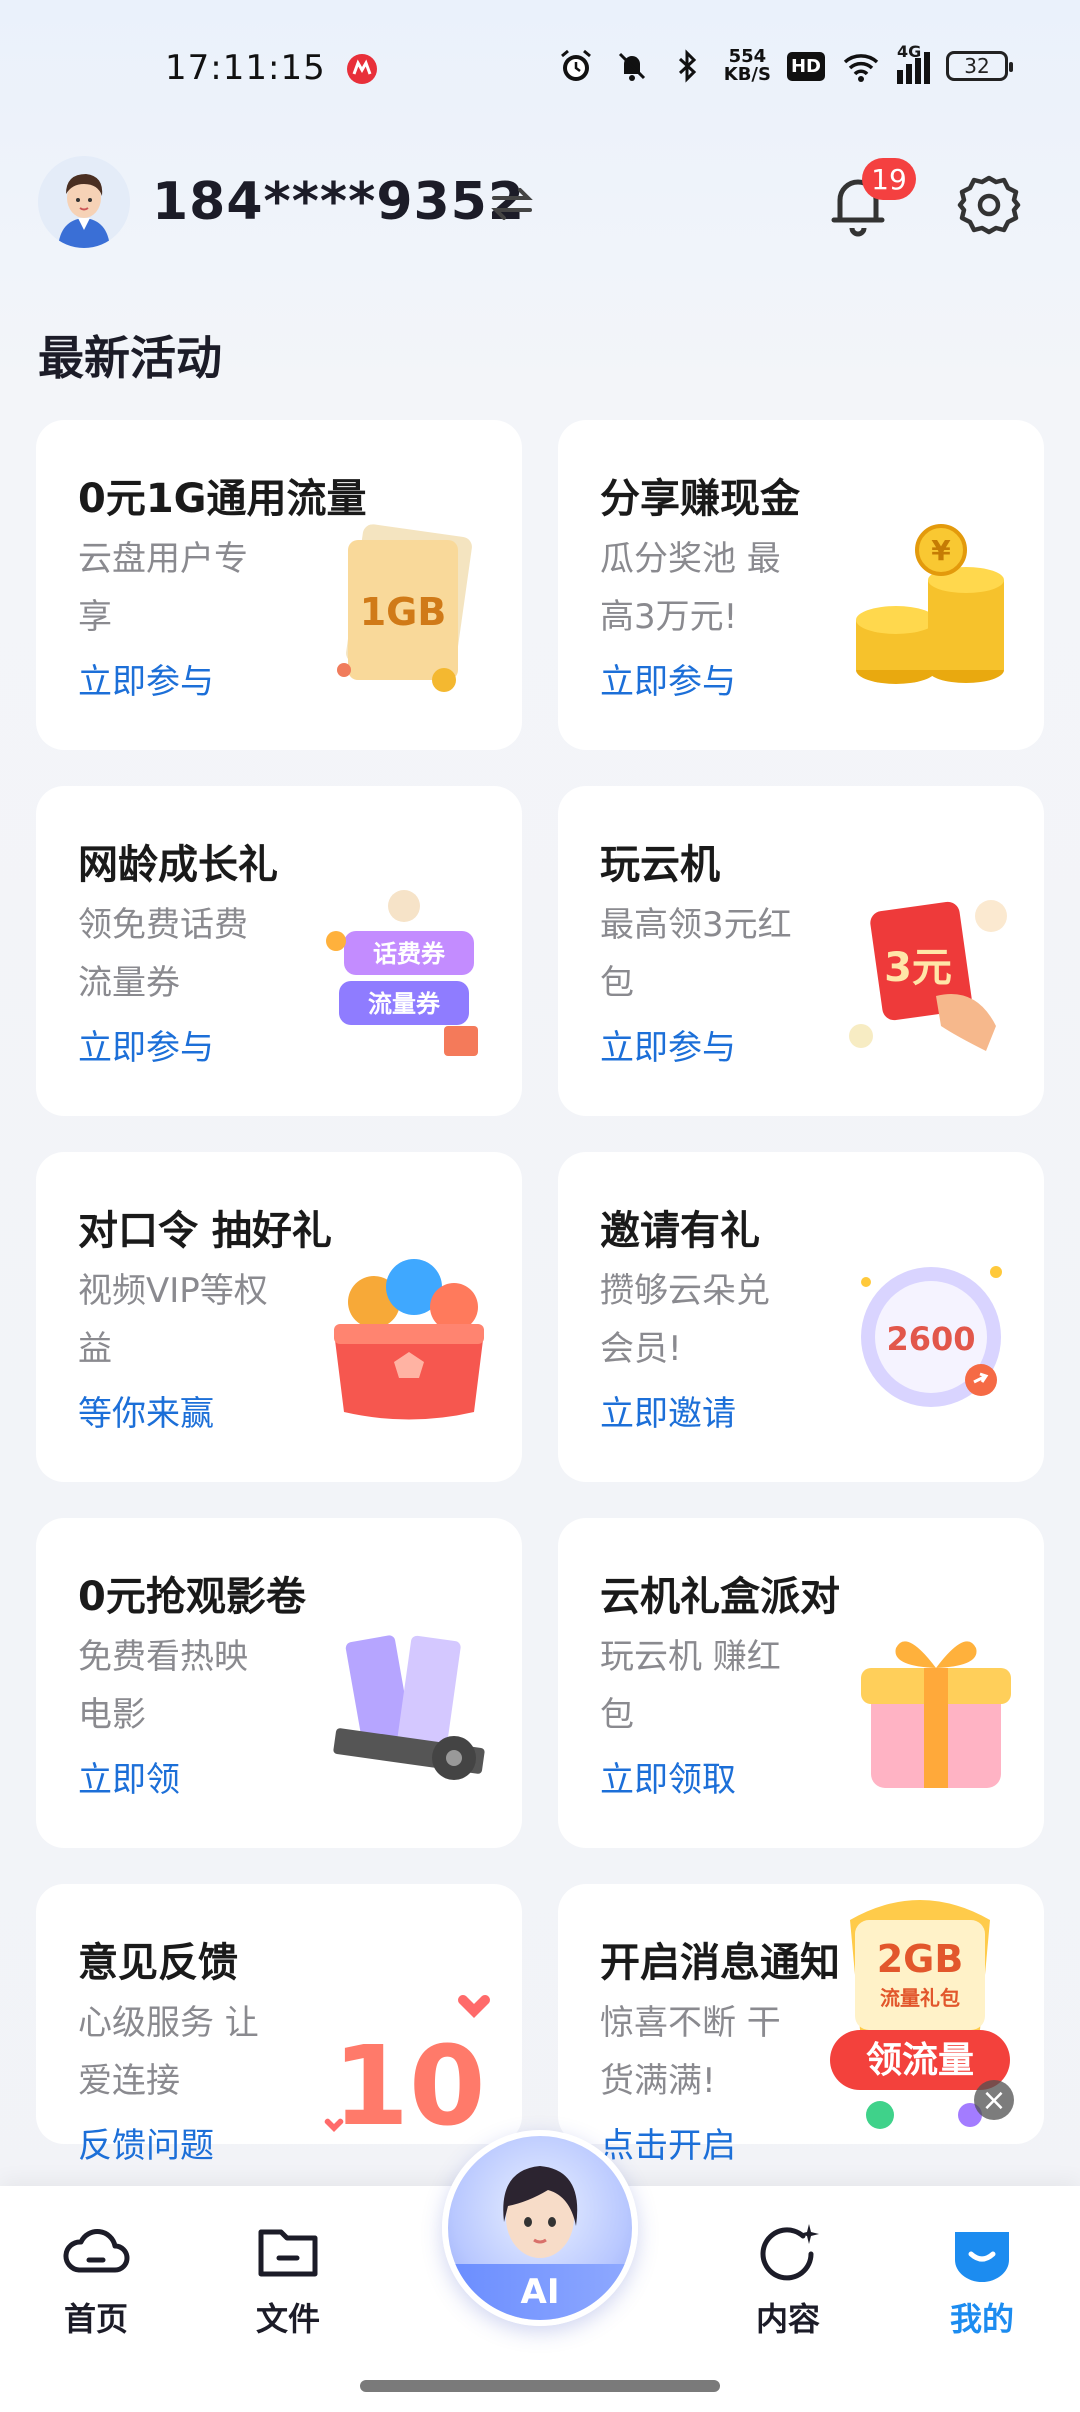  I want to click on card-title: 玩云机, so click(660, 865).